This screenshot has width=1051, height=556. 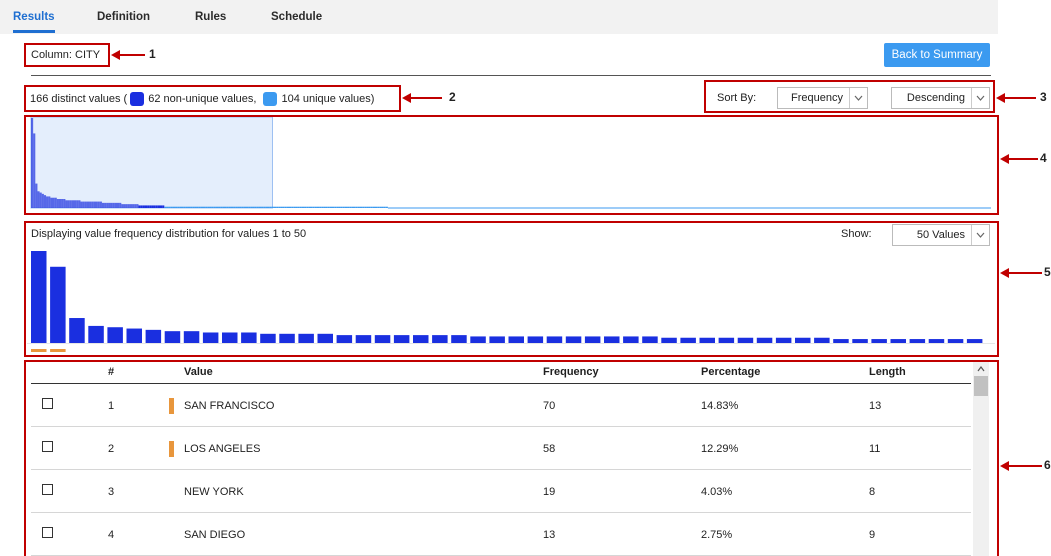 What do you see at coordinates (1043, 97) in the screenshot?
I see `callout-number-3: 3` at bounding box center [1043, 97].